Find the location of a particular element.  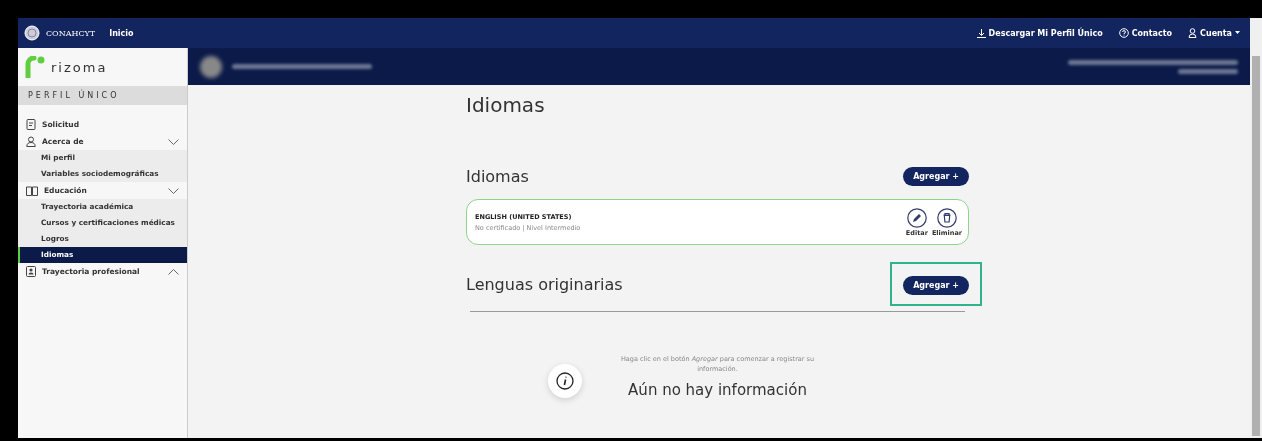

download-link: Descargar Mi Perfil Único is located at coordinates (1039, 33).